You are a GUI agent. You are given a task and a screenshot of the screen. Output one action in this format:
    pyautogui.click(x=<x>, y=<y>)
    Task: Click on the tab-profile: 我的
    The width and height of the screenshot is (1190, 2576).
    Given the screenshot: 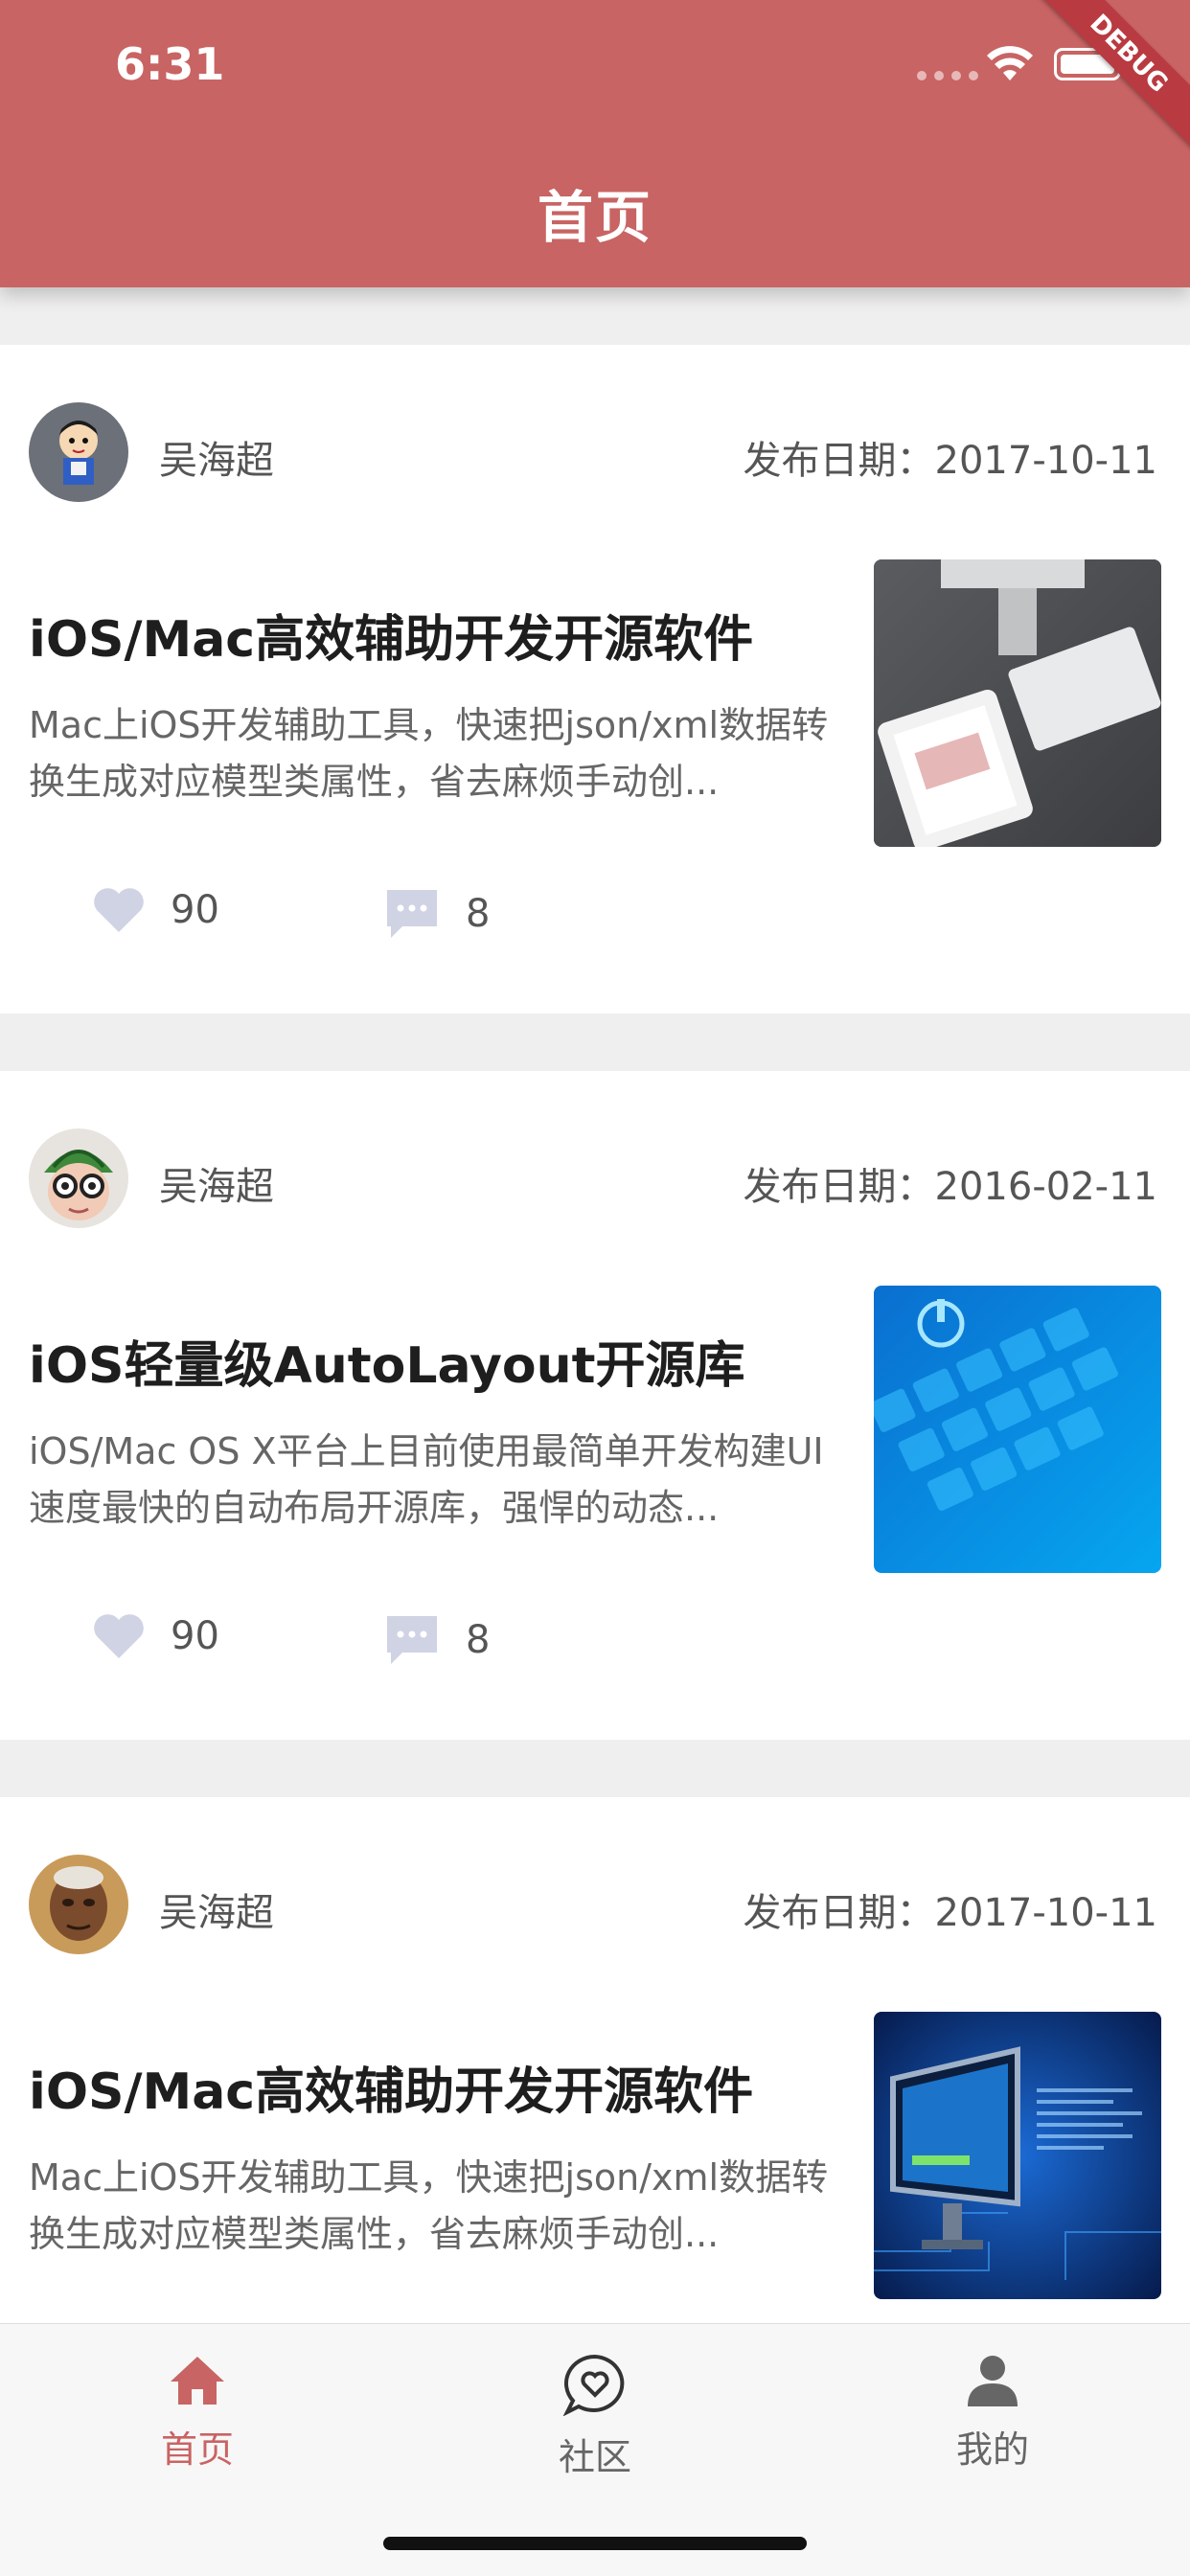 What is the action you would take?
    pyautogui.click(x=993, y=2413)
    